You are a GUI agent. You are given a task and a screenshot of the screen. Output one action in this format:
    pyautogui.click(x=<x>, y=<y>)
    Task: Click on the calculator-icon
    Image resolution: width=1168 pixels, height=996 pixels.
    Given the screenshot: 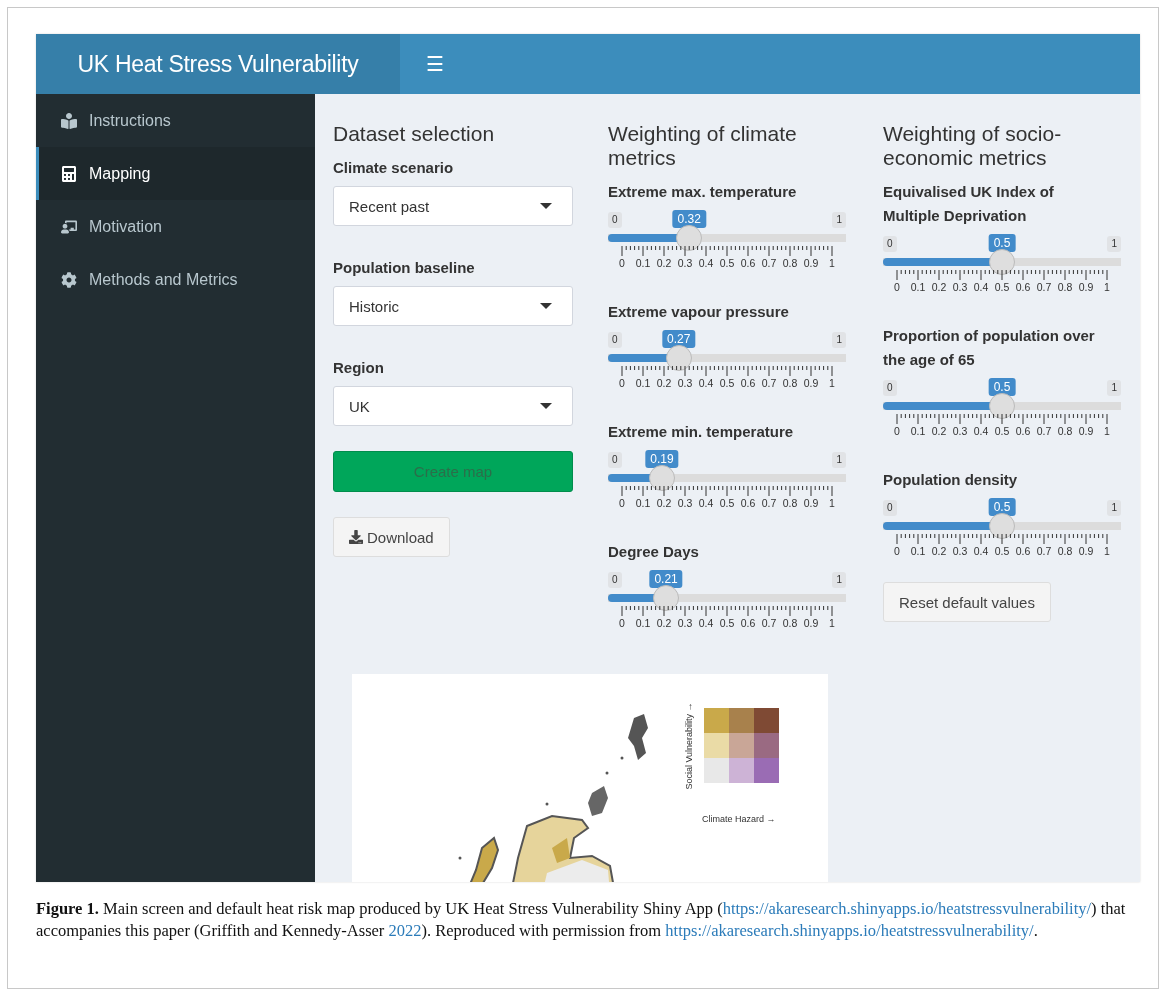 What is the action you would take?
    pyautogui.click(x=69, y=173)
    